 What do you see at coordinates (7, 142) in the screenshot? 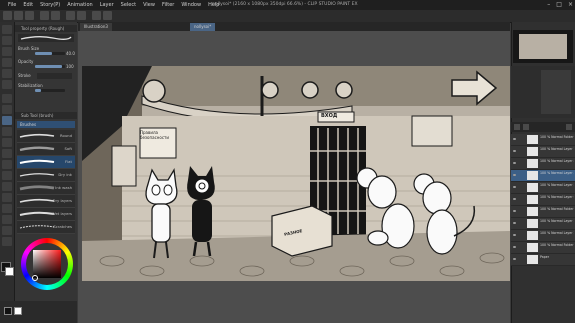
I see `decoration-tool-icon` at bounding box center [7, 142].